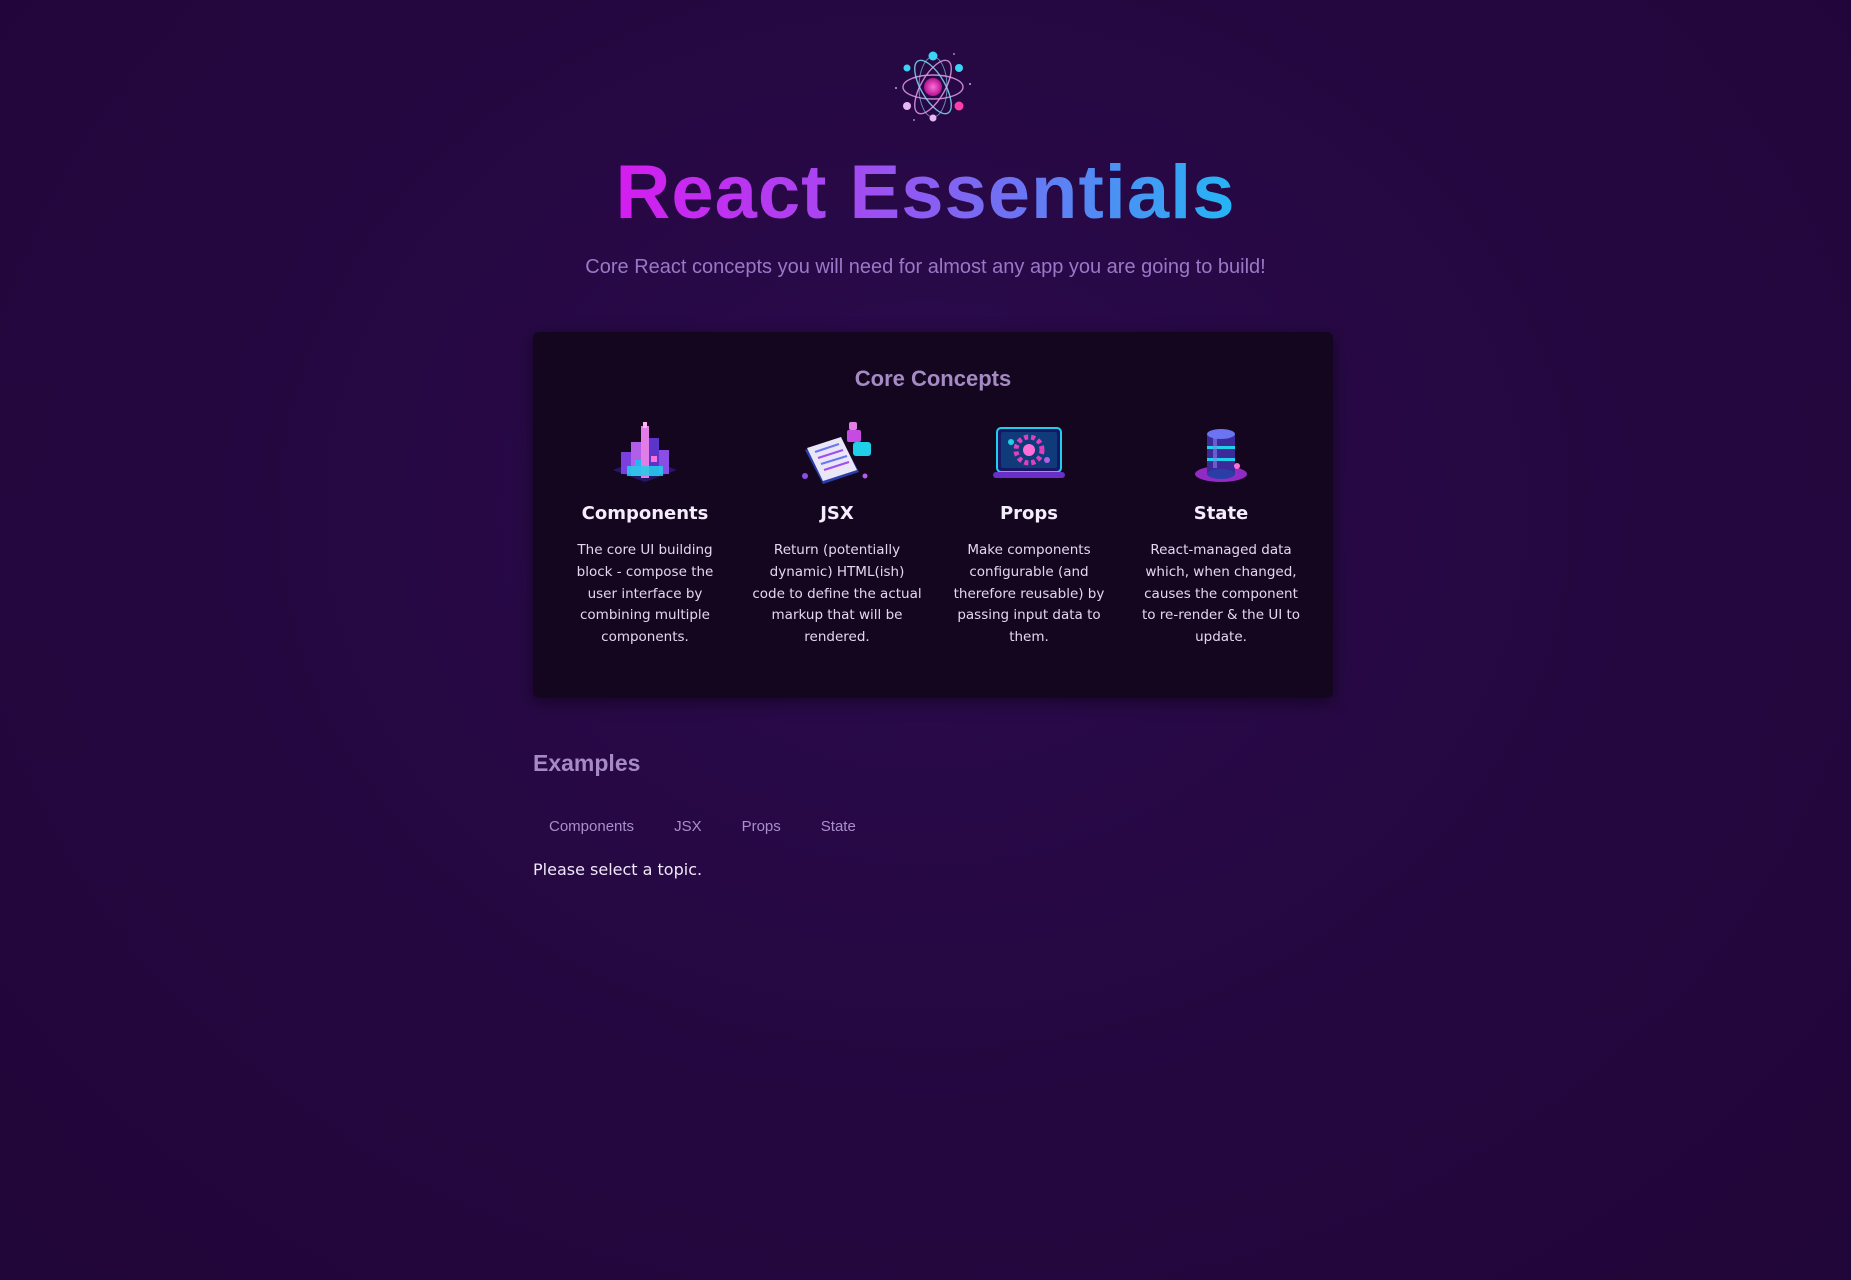  Describe the element at coordinates (1221, 455) in the screenshot. I see `state-database-icon` at that location.